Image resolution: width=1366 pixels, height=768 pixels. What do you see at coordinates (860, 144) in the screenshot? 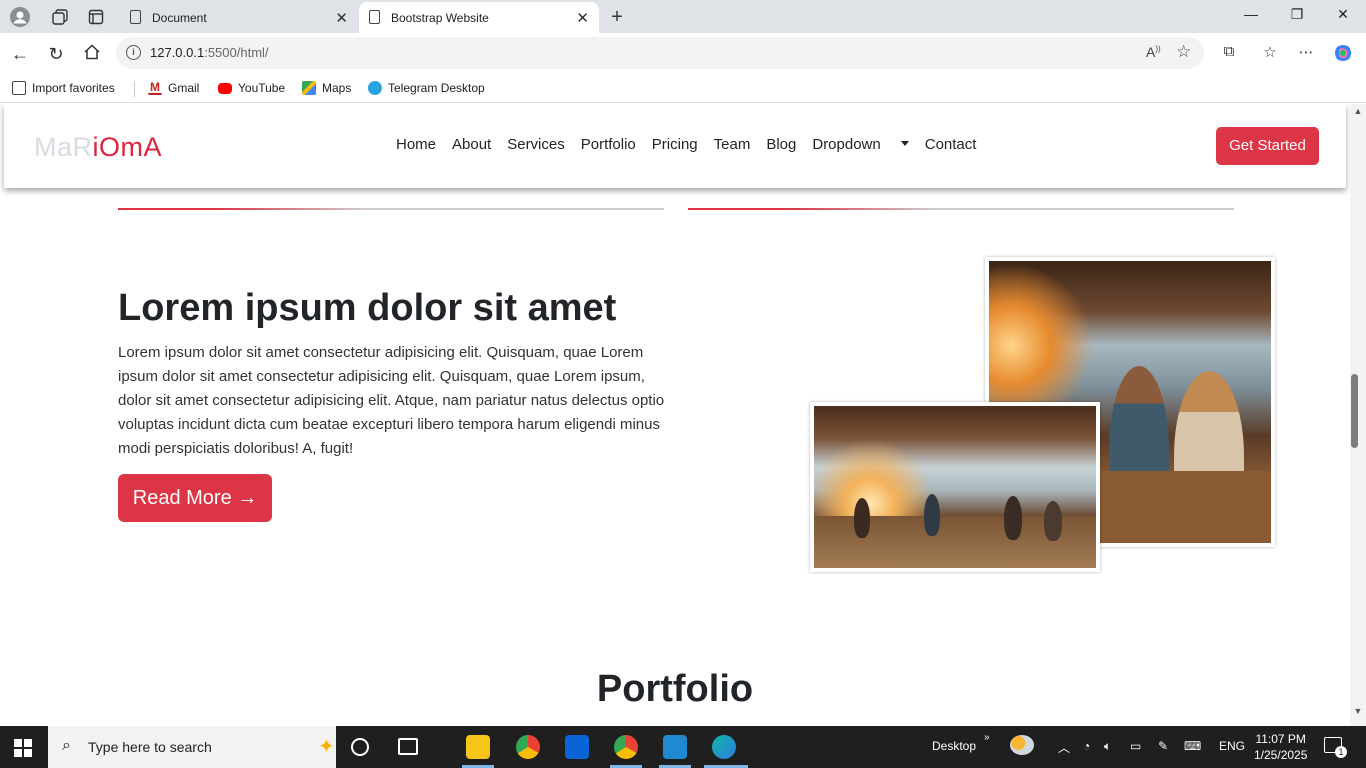
I see `menu-dropdown: Dropdown` at bounding box center [860, 144].